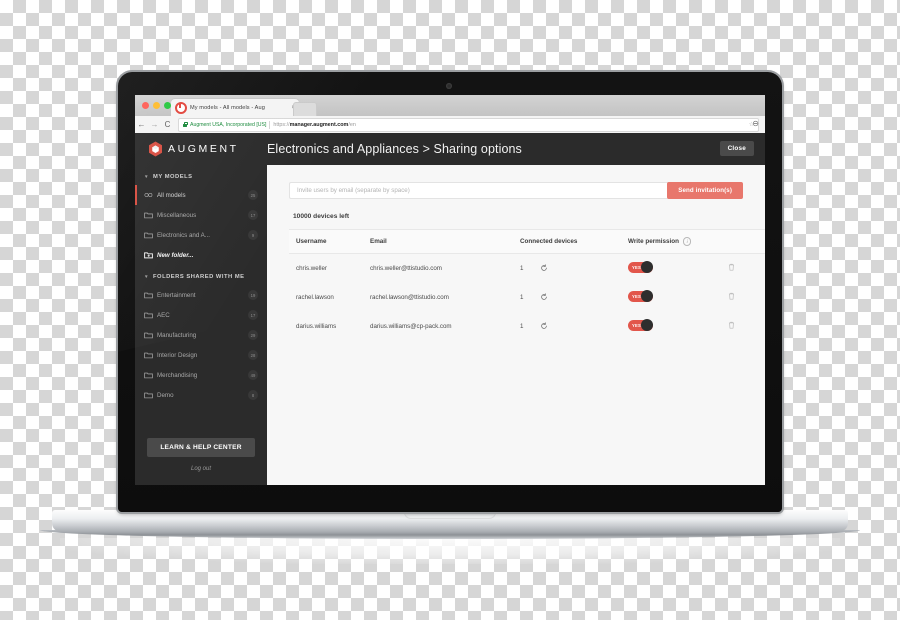 The width and height of the screenshot is (900, 620). Describe the element at coordinates (154, 124) in the screenshot. I see `forward-icon: →` at that location.